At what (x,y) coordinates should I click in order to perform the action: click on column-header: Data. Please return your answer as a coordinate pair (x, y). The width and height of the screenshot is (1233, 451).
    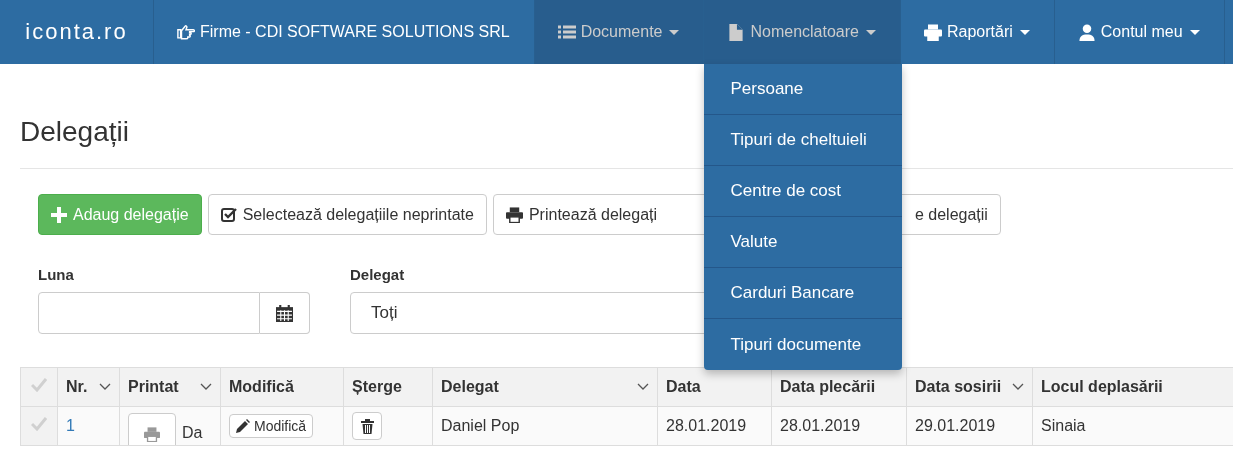
    Looking at the image, I should click on (683, 387).